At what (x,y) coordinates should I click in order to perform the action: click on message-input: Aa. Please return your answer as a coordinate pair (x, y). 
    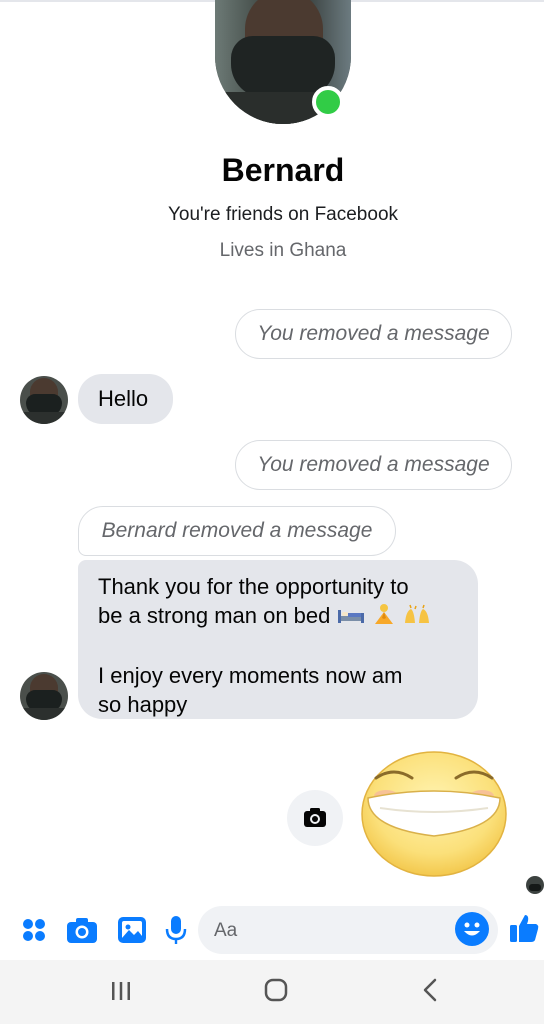
    Looking at the image, I should click on (348, 930).